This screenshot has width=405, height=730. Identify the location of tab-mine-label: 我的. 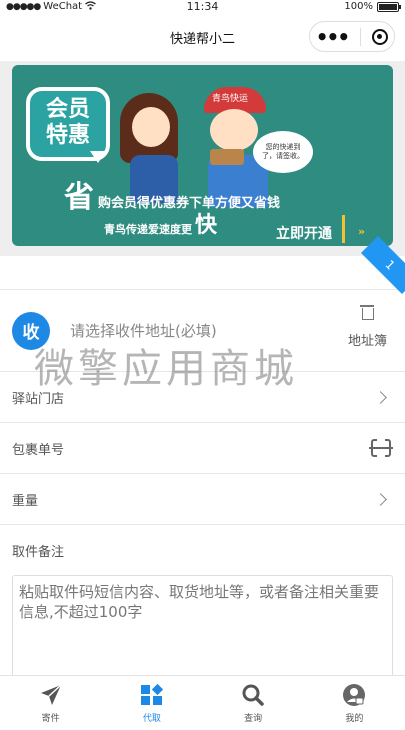
(354, 718).